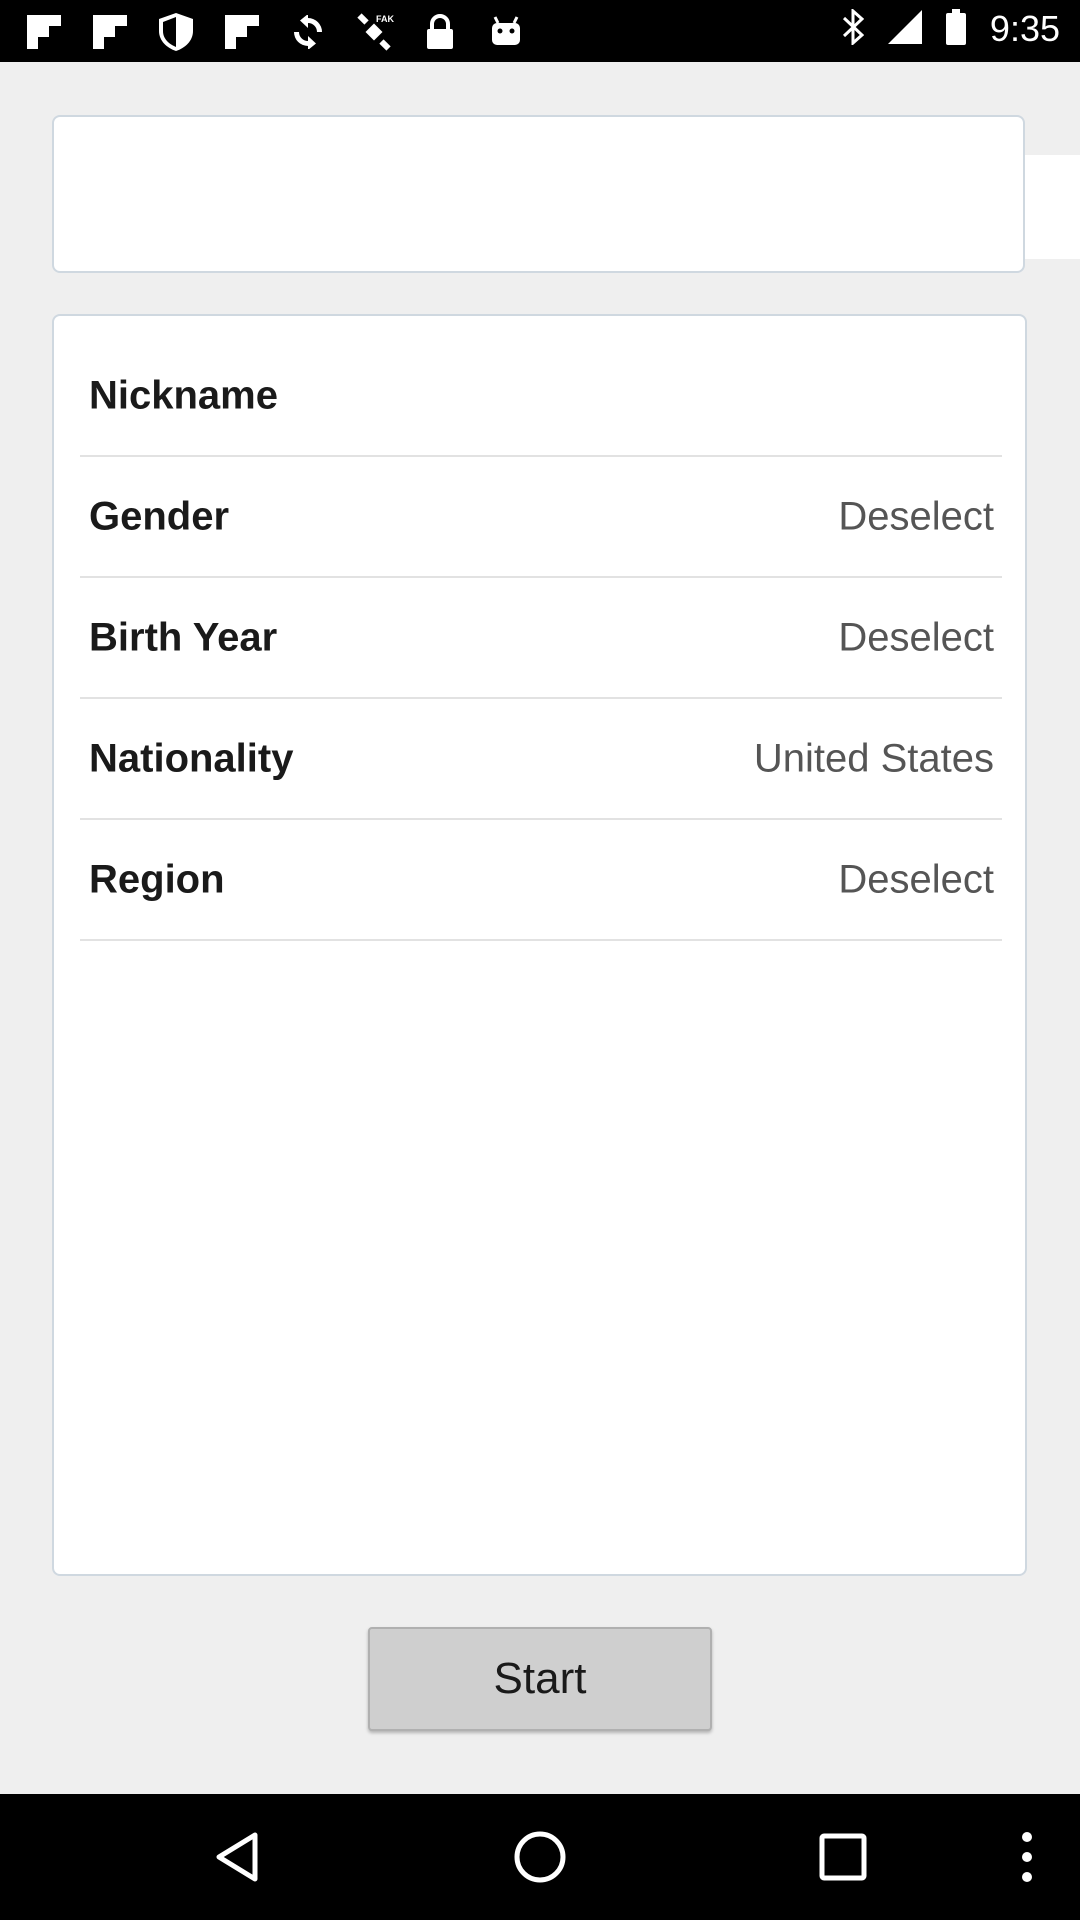 The height and width of the screenshot is (1920, 1080). I want to click on back-icon, so click(237, 1857).